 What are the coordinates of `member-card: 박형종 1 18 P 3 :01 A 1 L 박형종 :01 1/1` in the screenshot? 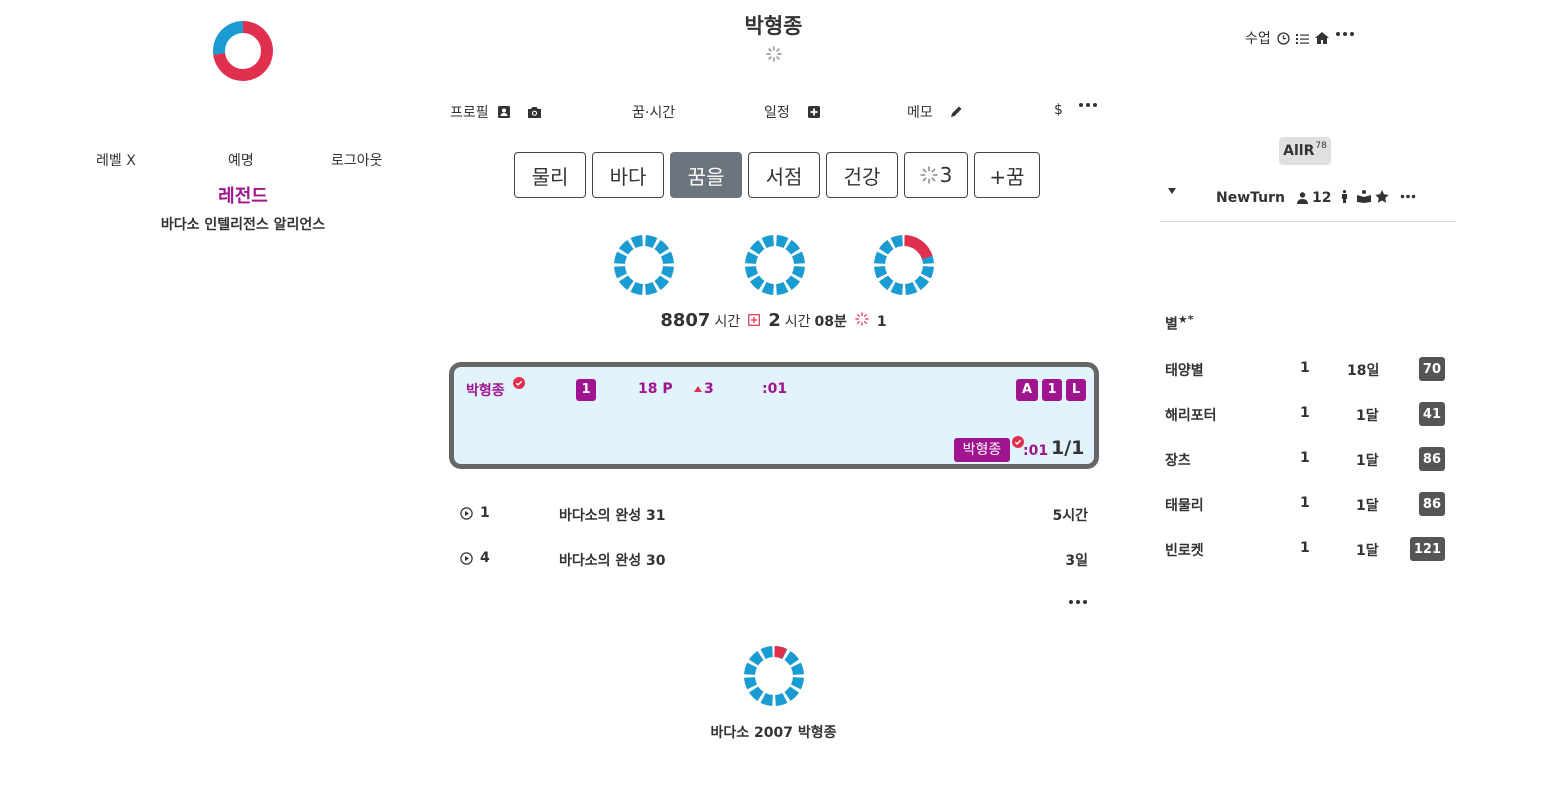 It's located at (774, 415).